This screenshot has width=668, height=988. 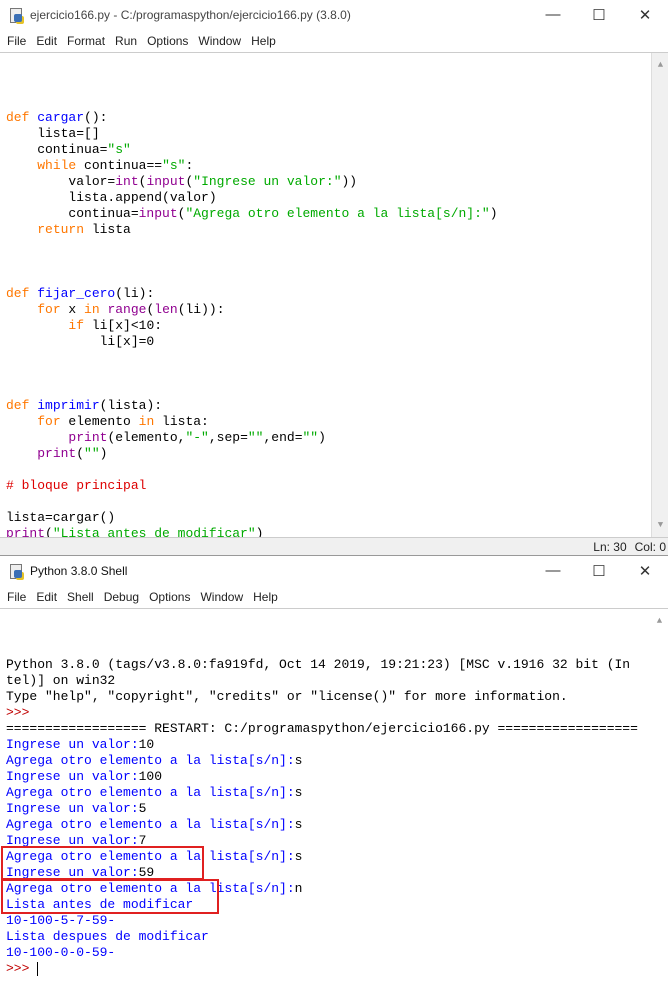 What do you see at coordinates (80, 341) in the screenshot?
I see `token: li[x]=0` at bounding box center [80, 341].